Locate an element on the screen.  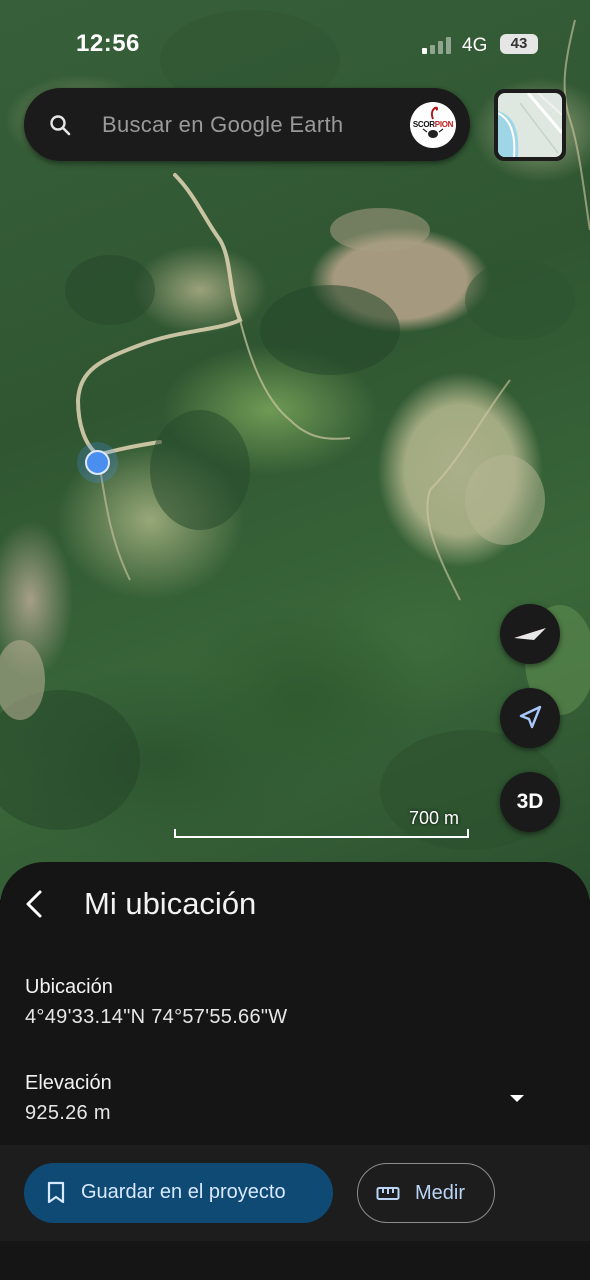
measure-button: Medir is located at coordinates (426, 1193).